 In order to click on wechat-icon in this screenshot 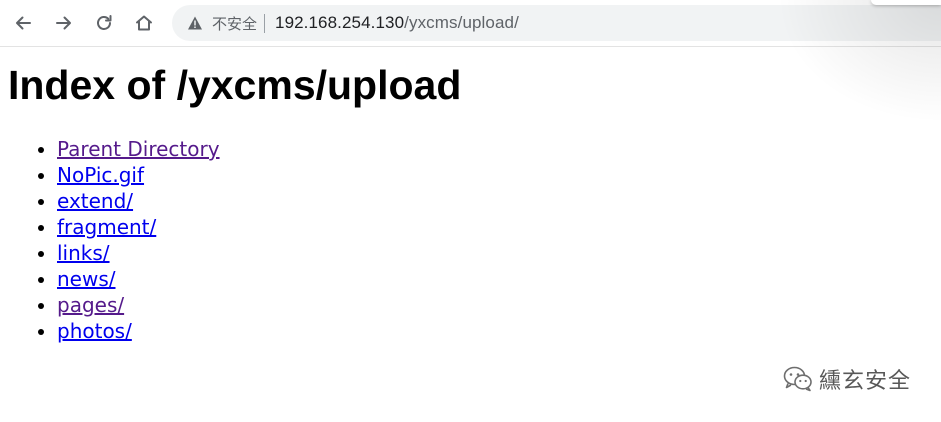, I will do `click(797, 379)`.